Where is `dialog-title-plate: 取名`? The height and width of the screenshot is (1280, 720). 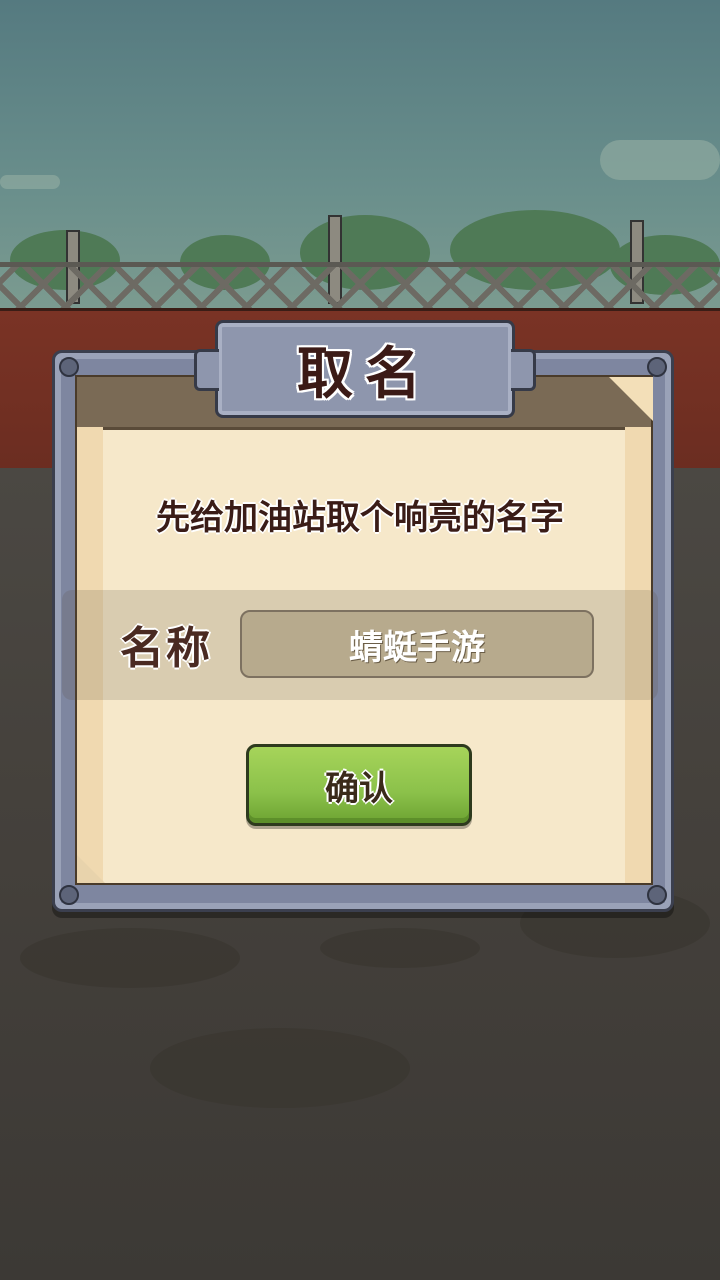
dialog-title-plate: 取名 is located at coordinates (365, 369).